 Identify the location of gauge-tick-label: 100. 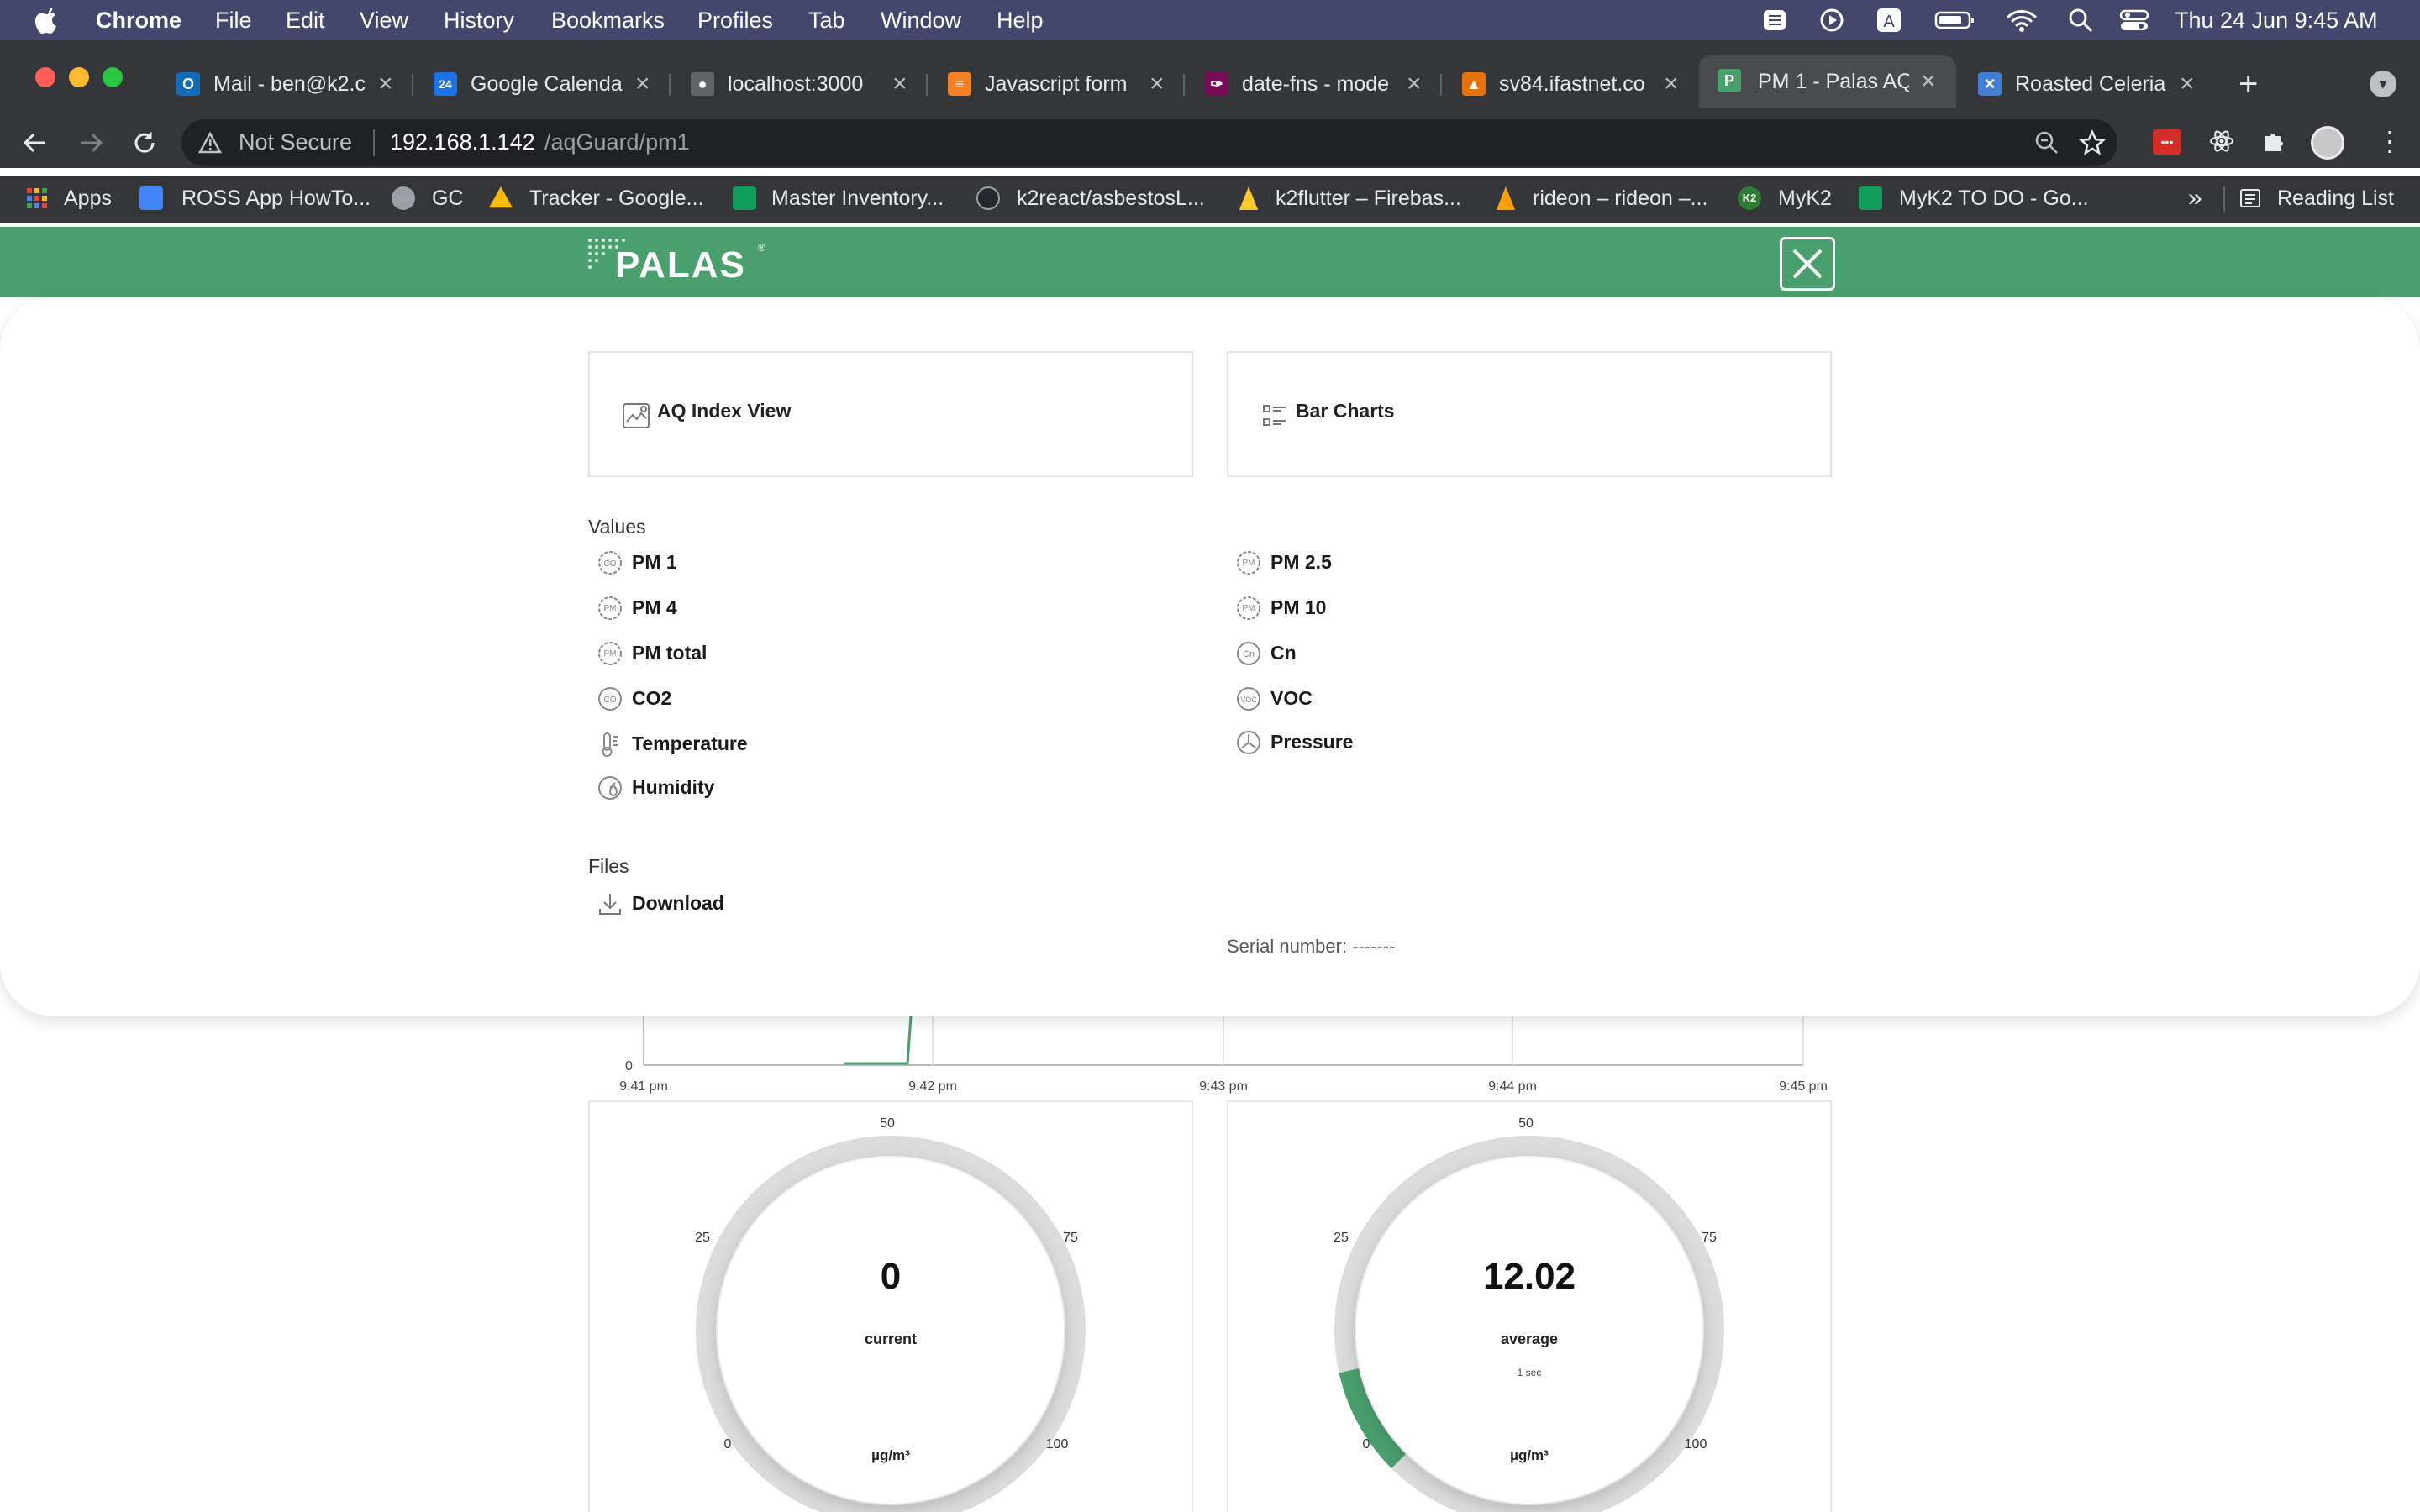
(1696, 1444).